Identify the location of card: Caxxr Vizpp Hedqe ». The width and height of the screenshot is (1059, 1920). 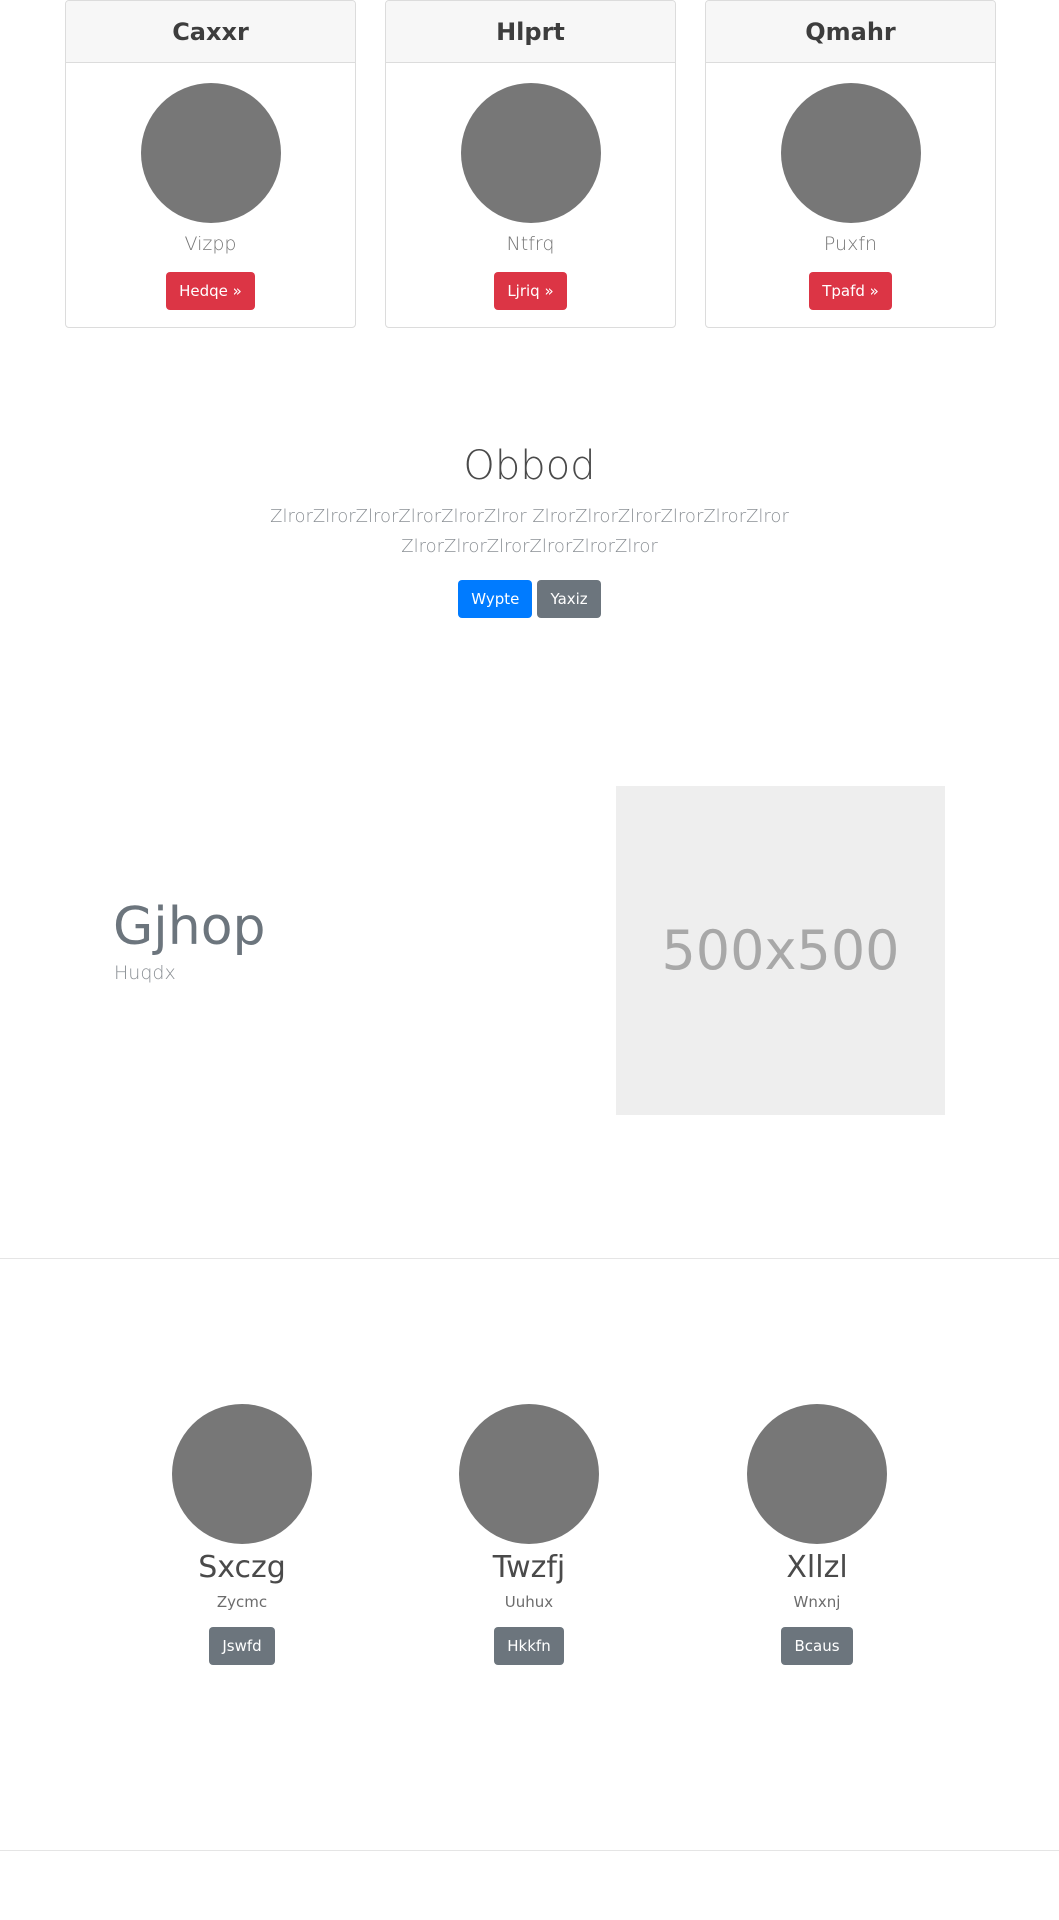
(210, 164).